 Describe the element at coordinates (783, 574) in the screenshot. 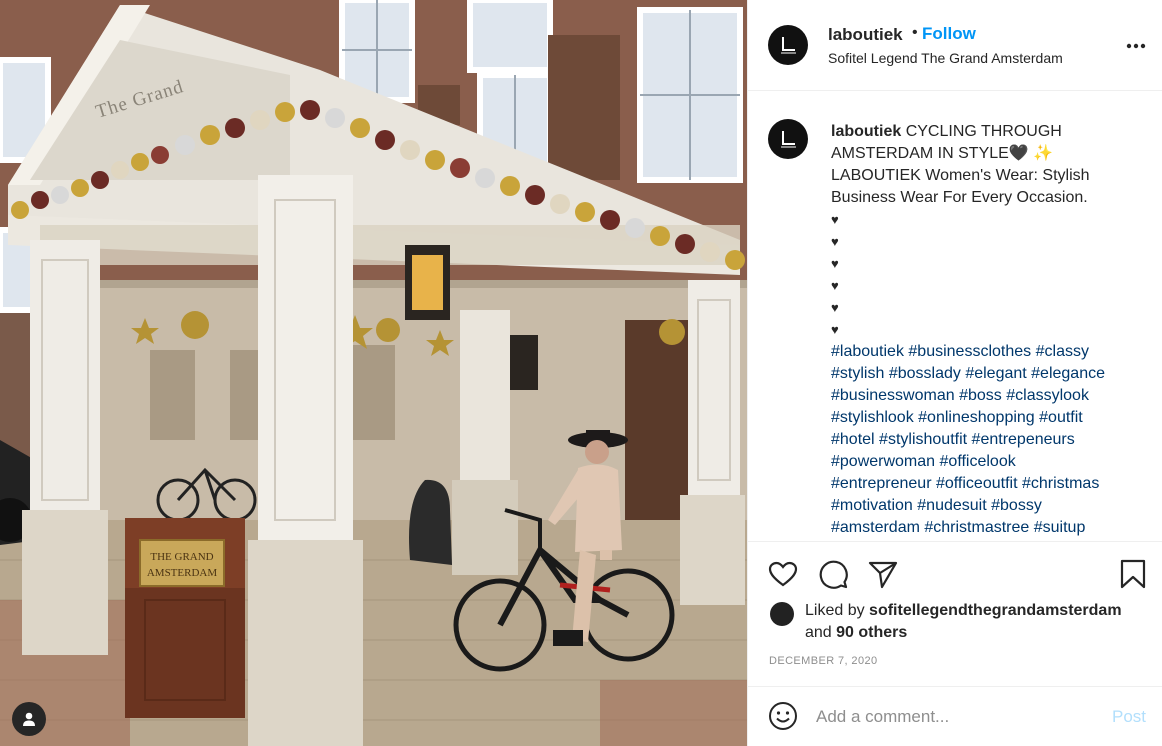

I see `heart-icon` at that location.